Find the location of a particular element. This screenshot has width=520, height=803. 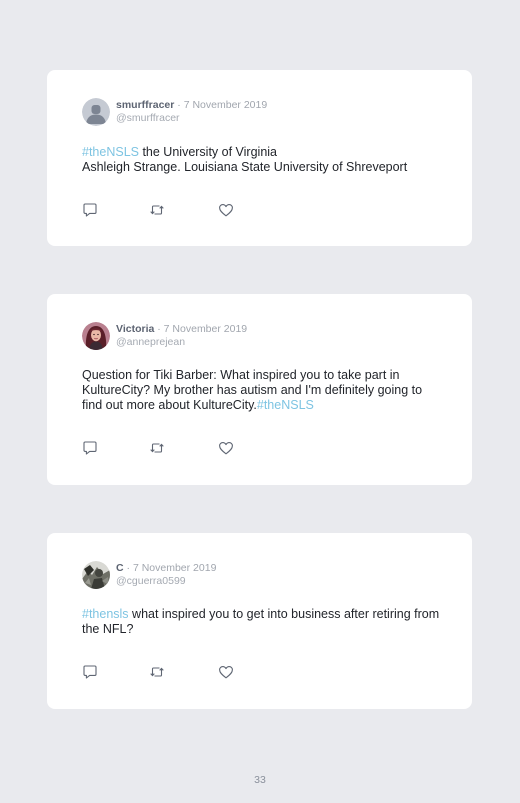

tweet-meta: C · 7 November 2019 @cguerra0599 is located at coordinates (166, 575).